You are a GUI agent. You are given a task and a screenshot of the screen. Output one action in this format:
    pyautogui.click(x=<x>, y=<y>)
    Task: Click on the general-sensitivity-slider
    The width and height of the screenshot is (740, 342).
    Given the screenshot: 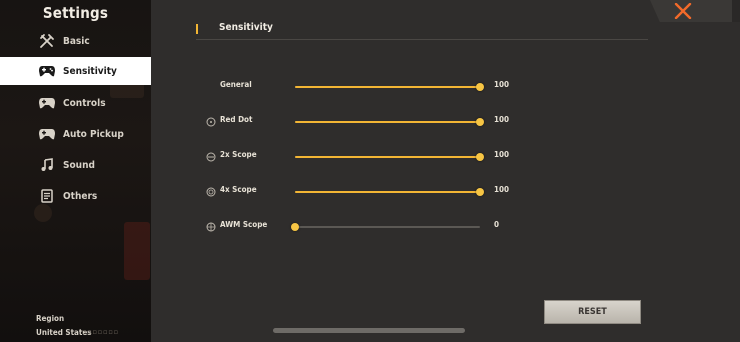 What is the action you would take?
    pyautogui.click(x=389, y=87)
    